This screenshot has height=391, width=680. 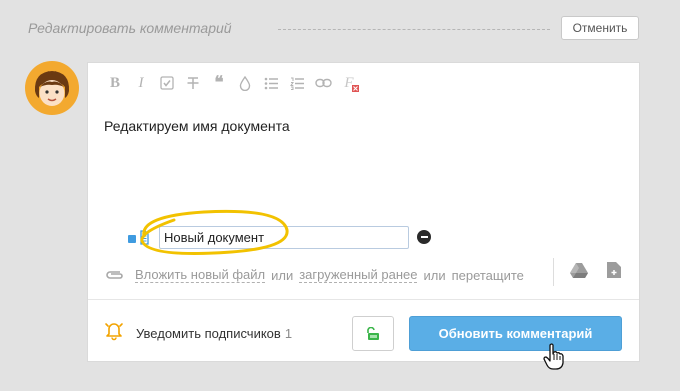 What do you see at coordinates (600, 28) in the screenshot?
I see `cancel-button: Отменить` at bounding box center [600, 28].